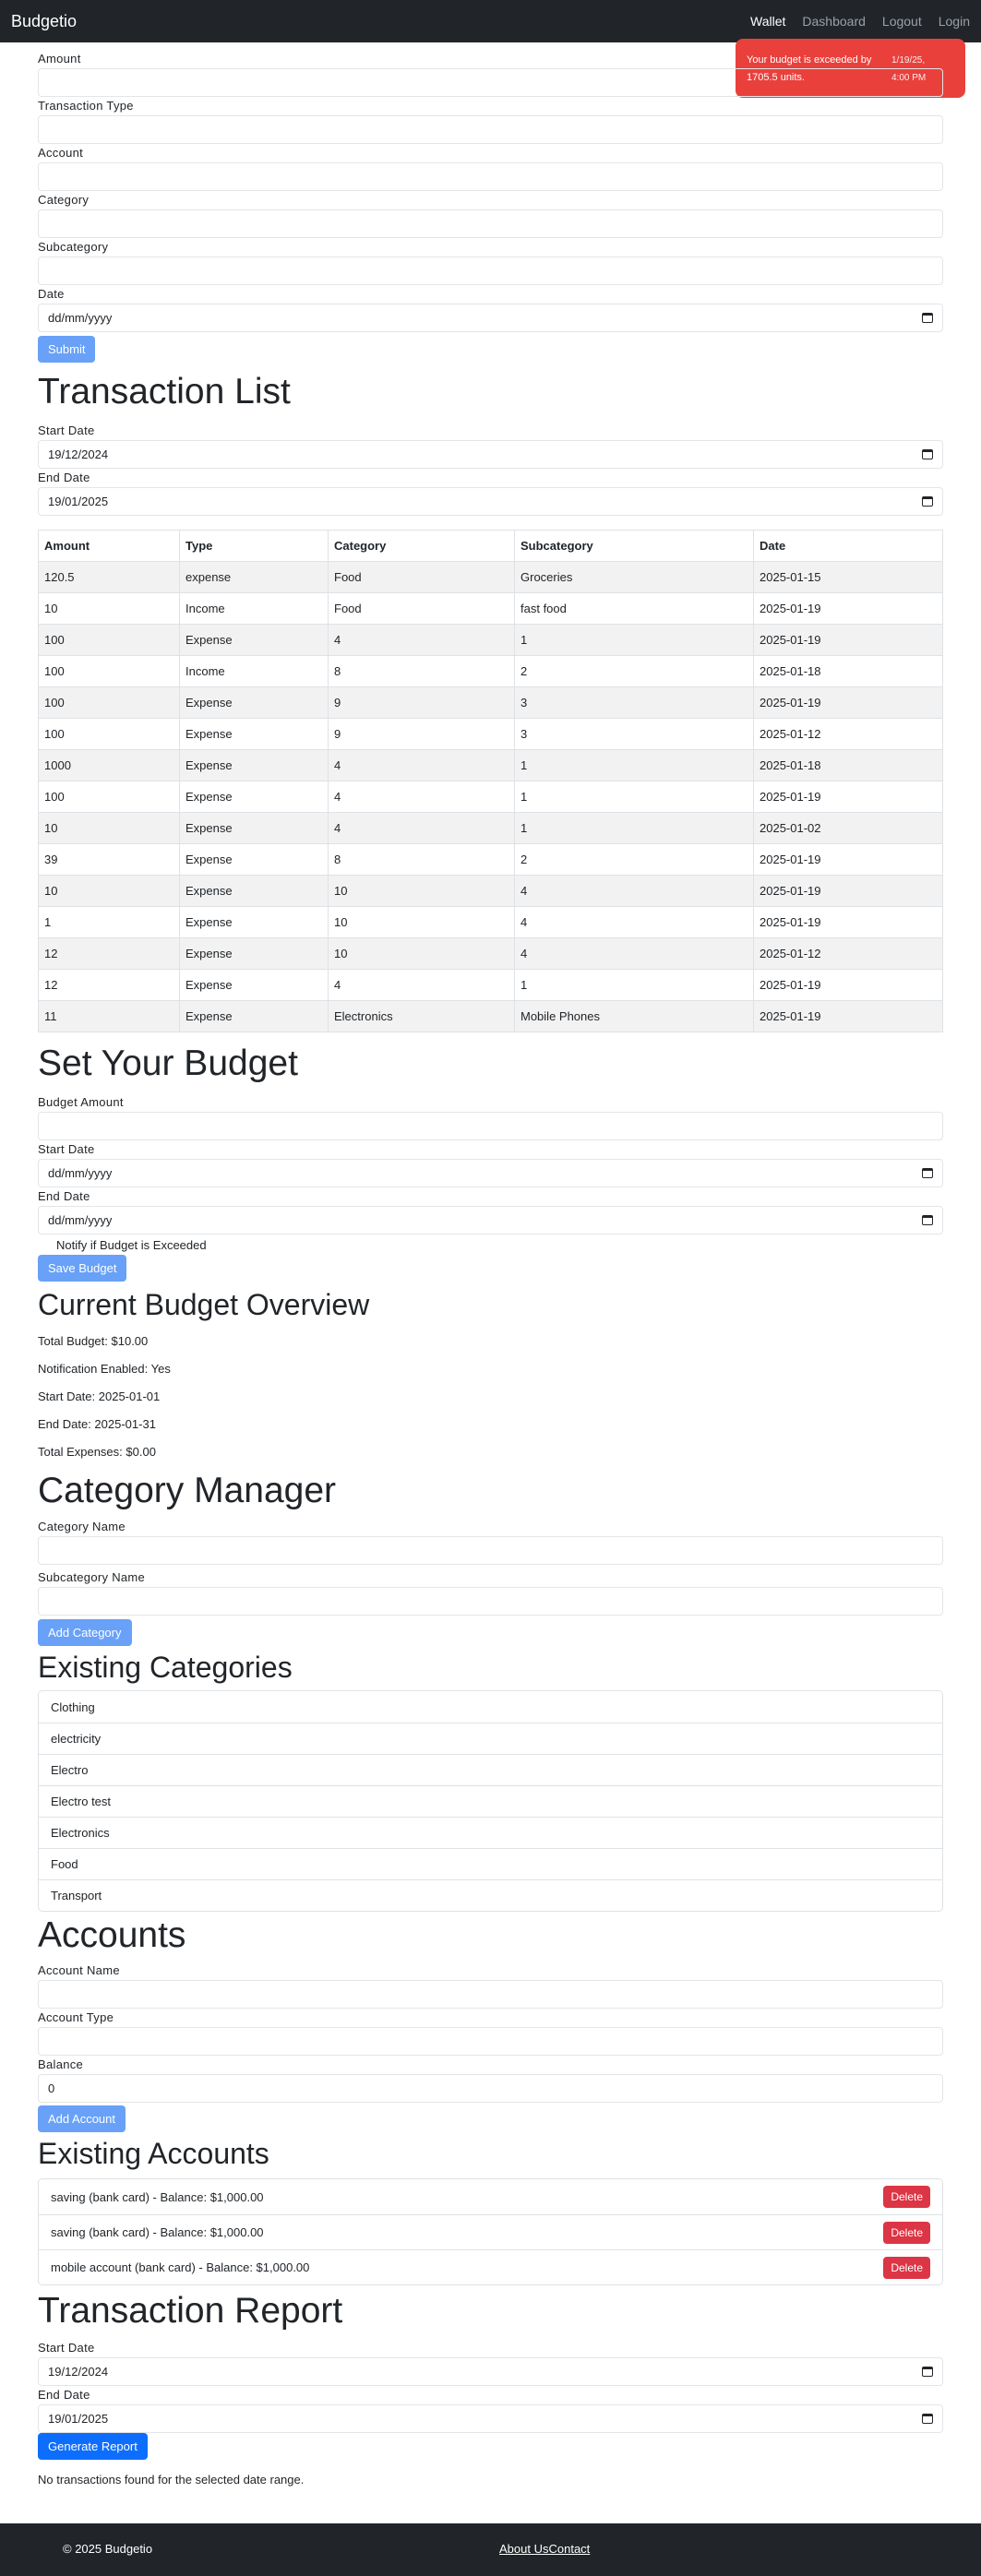  Describe the element at coordinates (153, 2154) in the screenshot. I see `existing-accounts-title: Existing Accounts` at that location.